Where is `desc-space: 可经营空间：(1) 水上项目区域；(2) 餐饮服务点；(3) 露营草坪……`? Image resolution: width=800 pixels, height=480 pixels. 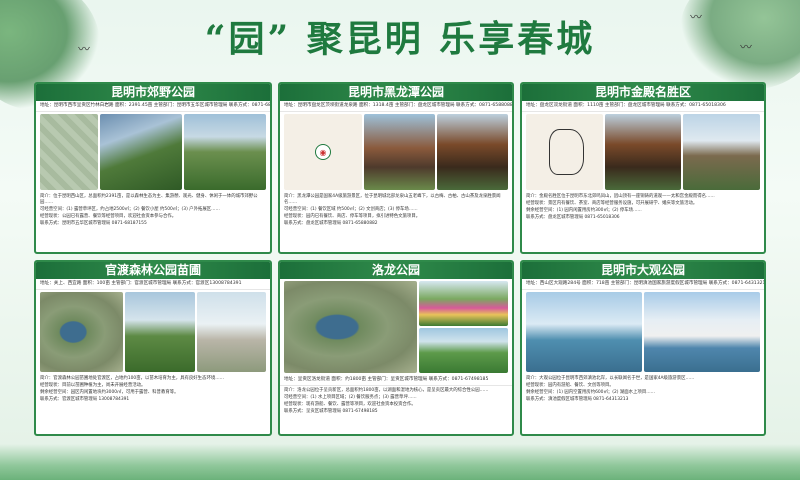
desc-space: 可经营空间：(1) 水上项目区域；(2) 餐饮服务点；(3) 露营草坪…… is located at coordinates (350, 397).